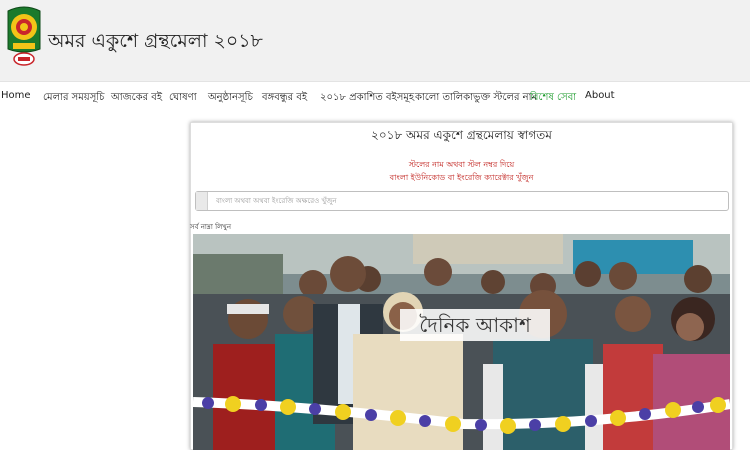 The height and width of the screenshot is (450, 750). What do you see at coordinates (202, 201) in the screenshot?
I see `search-addon` at bounding box center [202, 201].